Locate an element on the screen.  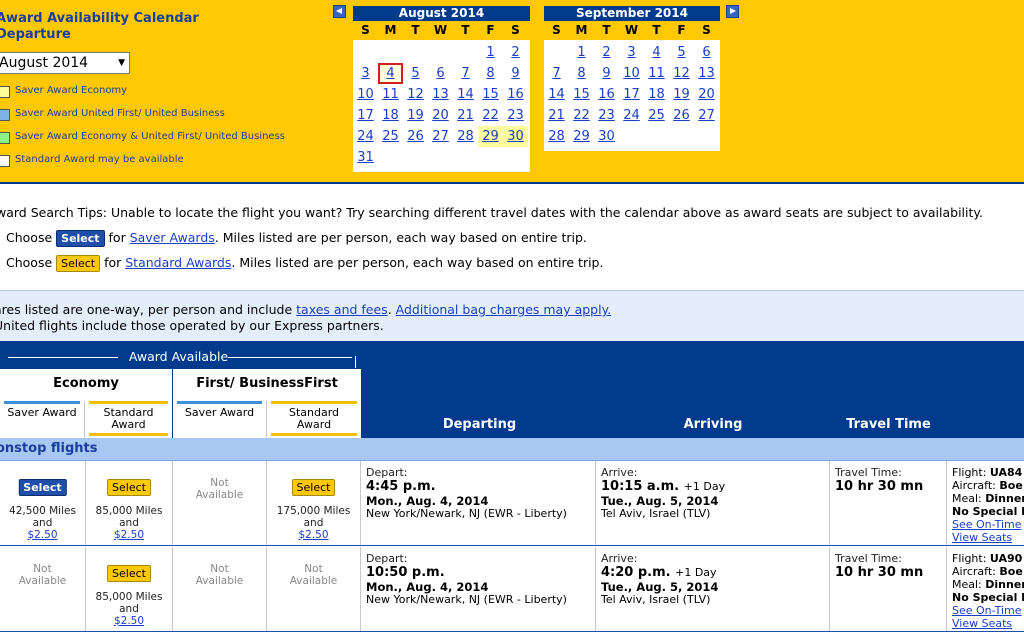
tip-text: Choose is located at coordinates (29, 262).